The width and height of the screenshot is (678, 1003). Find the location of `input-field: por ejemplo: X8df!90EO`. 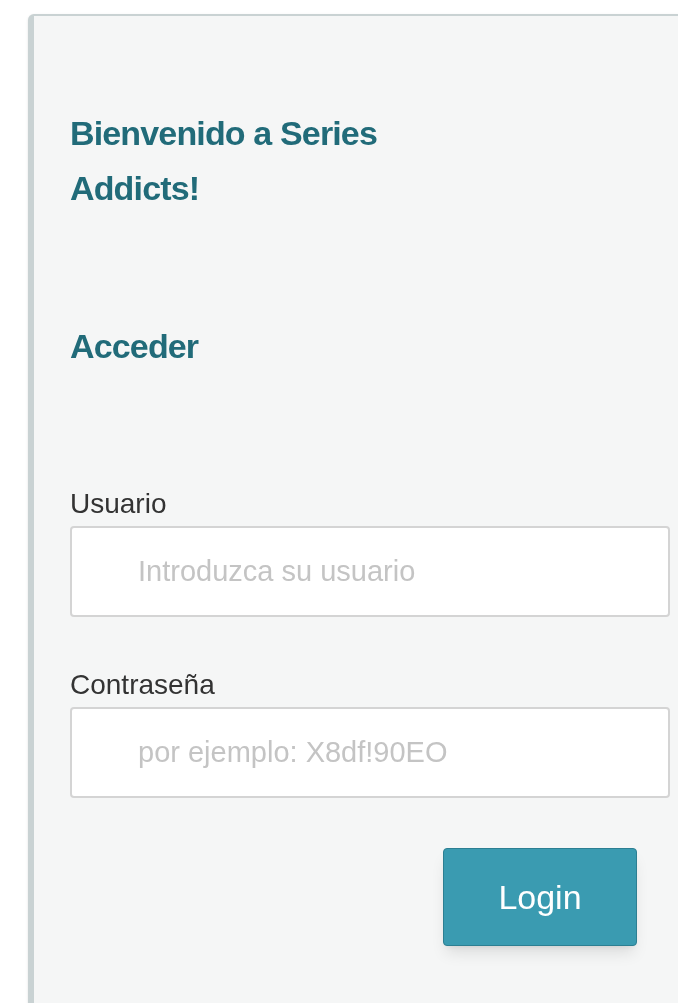

input-field: por ejemplo: X8df!90EO is located at coordinates (370, 752).